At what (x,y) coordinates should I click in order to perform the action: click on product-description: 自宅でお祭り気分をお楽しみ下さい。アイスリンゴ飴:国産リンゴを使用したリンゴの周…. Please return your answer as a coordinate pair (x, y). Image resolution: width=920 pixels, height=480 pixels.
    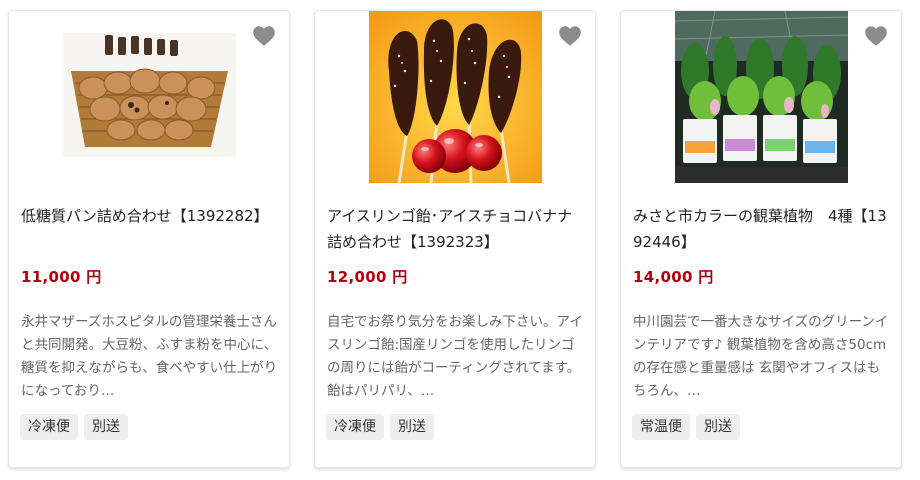
    Looking at the image, I should click on (455, 356).